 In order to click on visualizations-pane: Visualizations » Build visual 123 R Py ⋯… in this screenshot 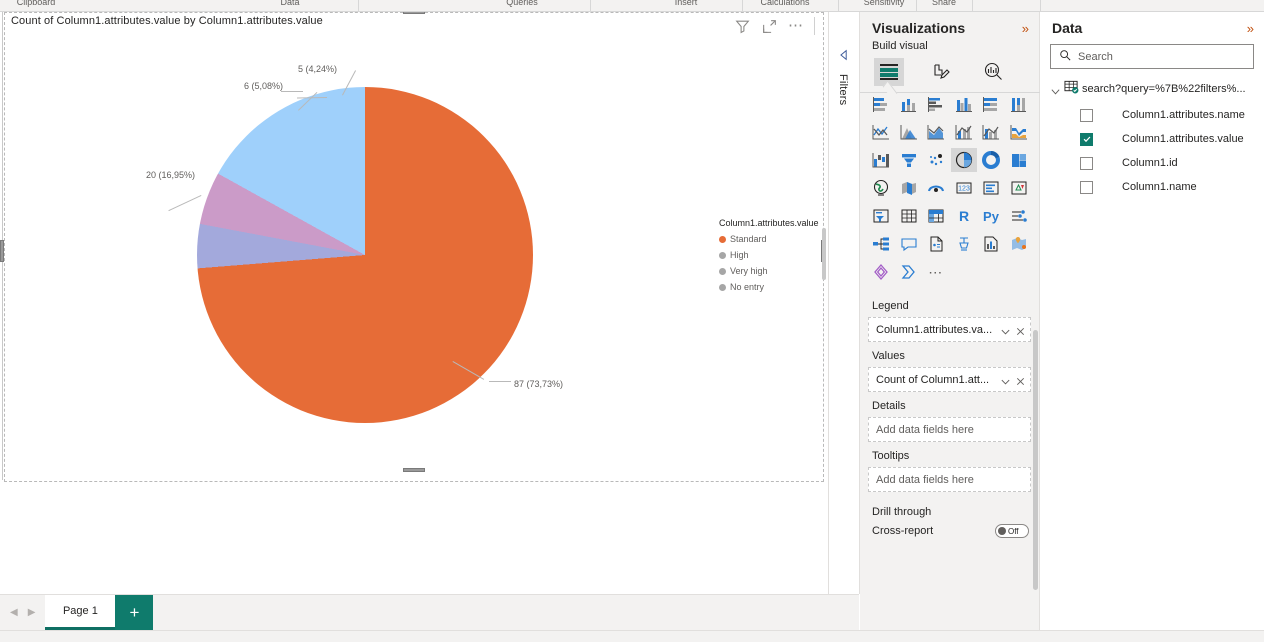, I will do `click(950, 321)`.